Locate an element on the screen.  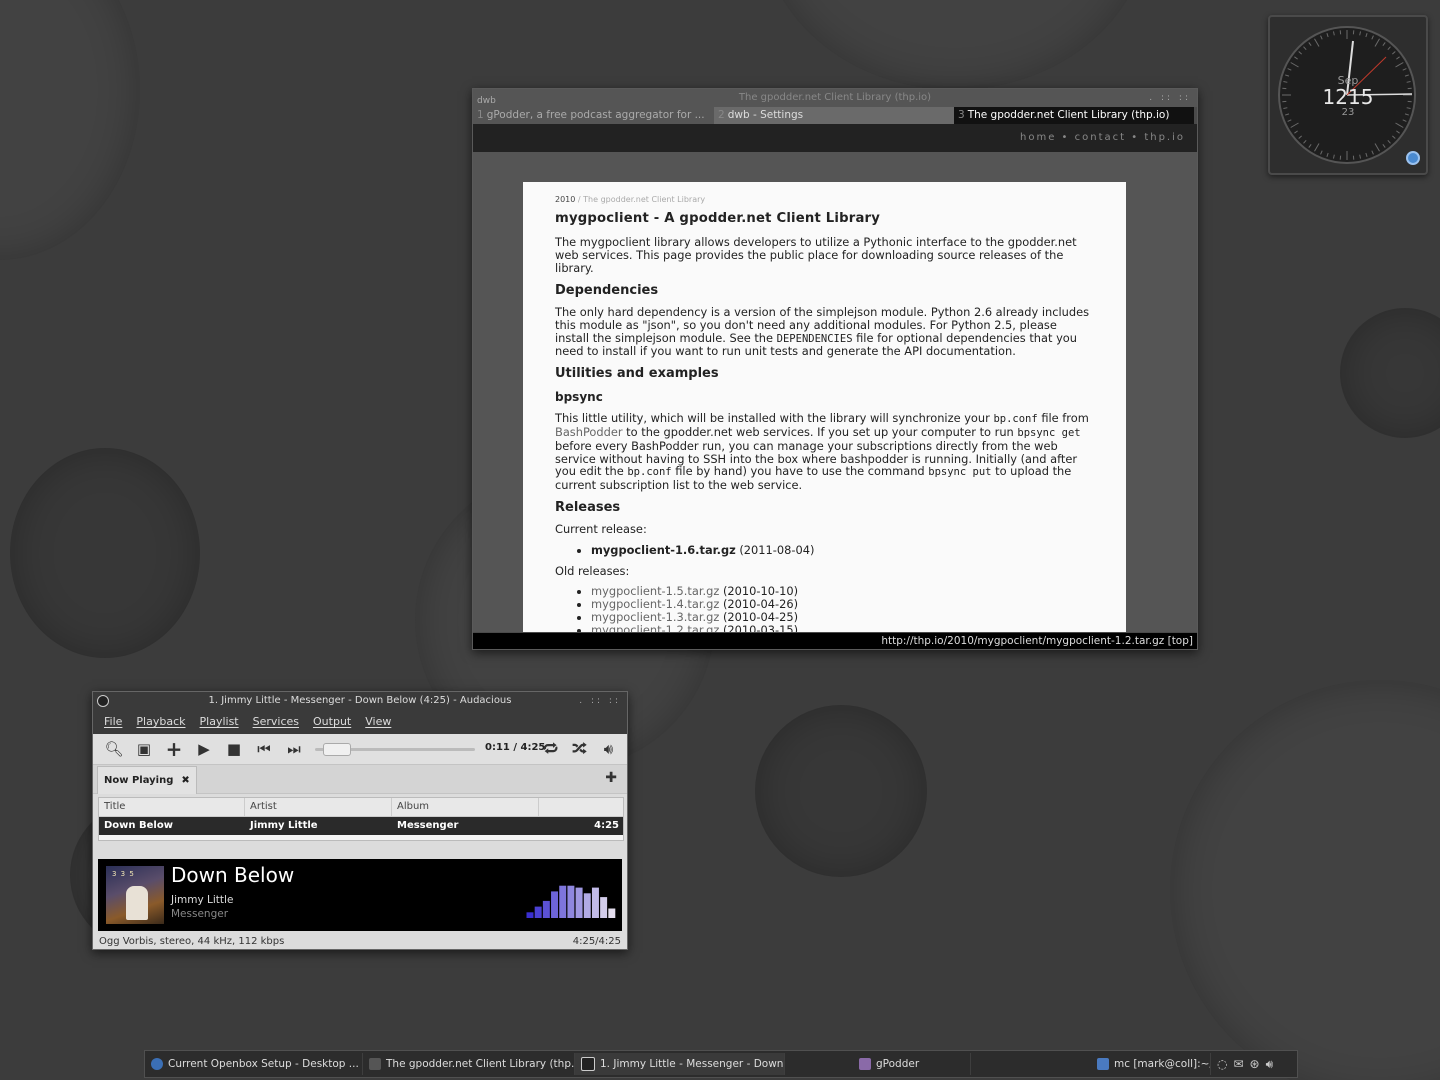
column-album: Album is located at coordinates (465, 807).